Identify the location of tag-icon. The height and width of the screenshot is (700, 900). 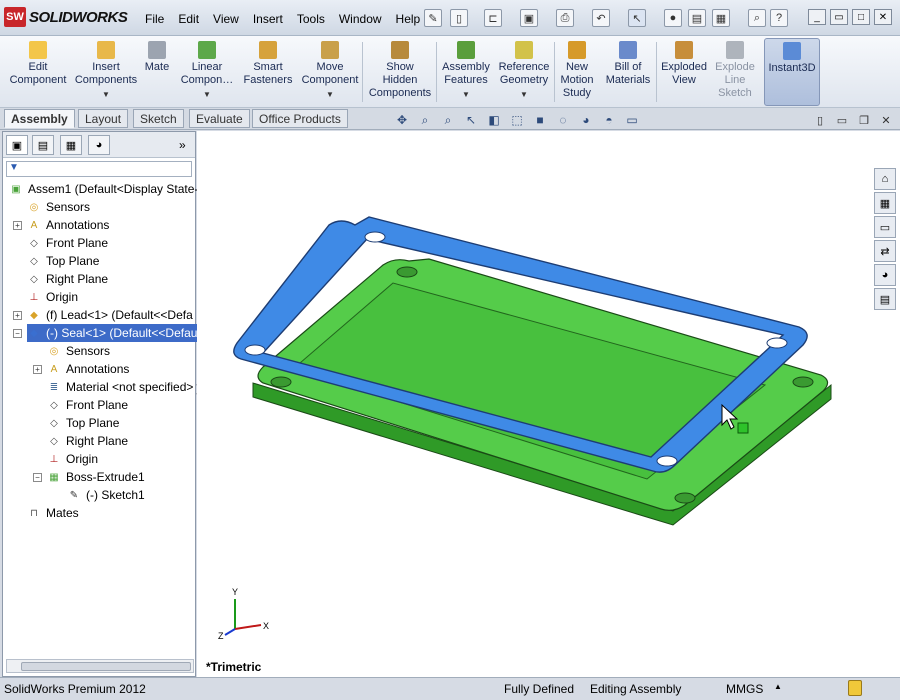
(855, 688).